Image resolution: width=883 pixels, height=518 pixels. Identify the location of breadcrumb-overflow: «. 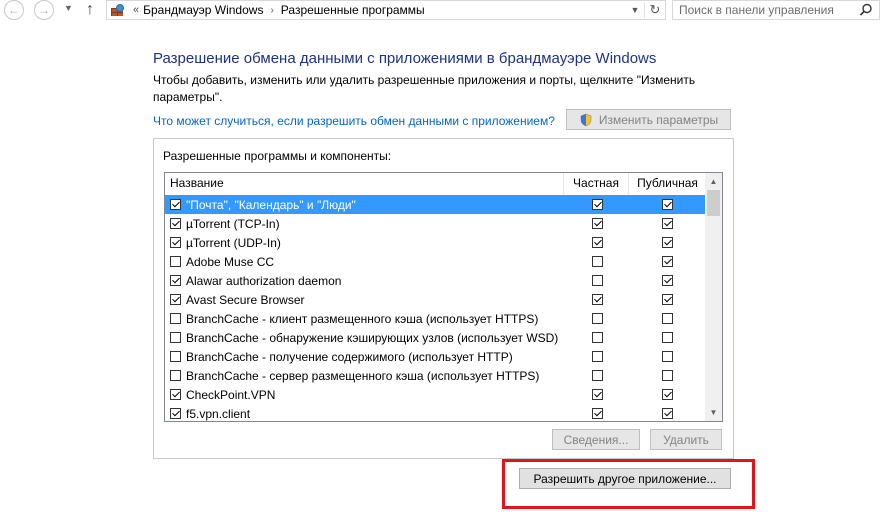
(136, 10).